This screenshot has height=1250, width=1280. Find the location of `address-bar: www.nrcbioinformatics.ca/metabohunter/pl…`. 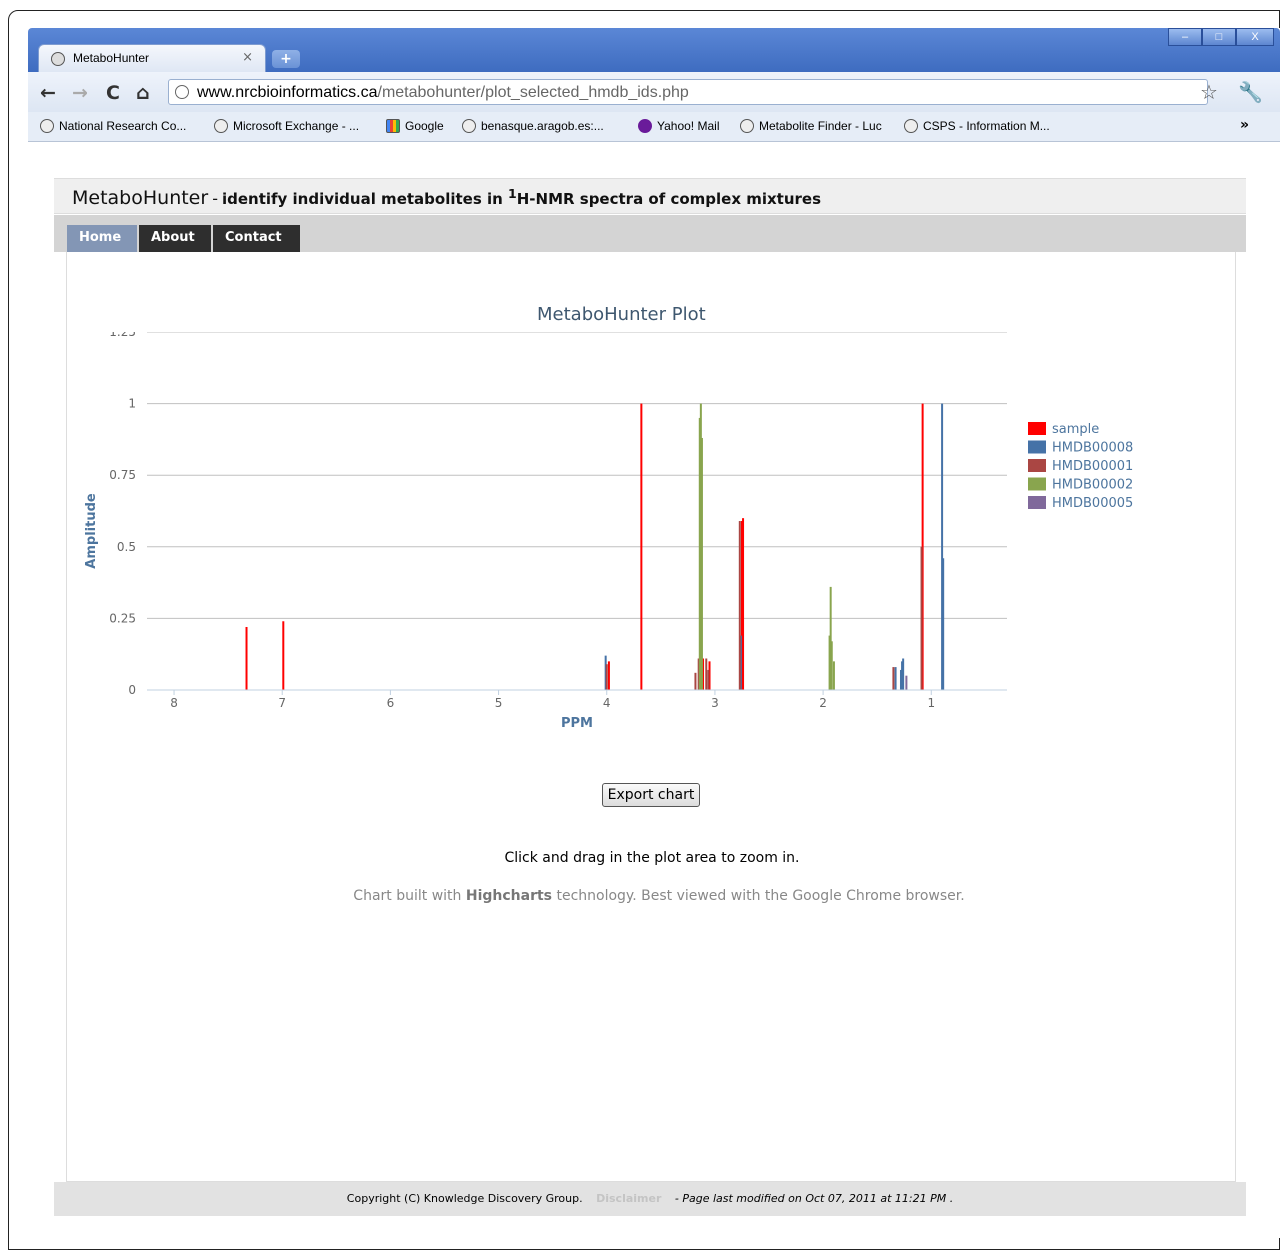

address-bar: www.nrcbioinformatics.ca/metabohunter/pl… is located at coordinates (688, 92).